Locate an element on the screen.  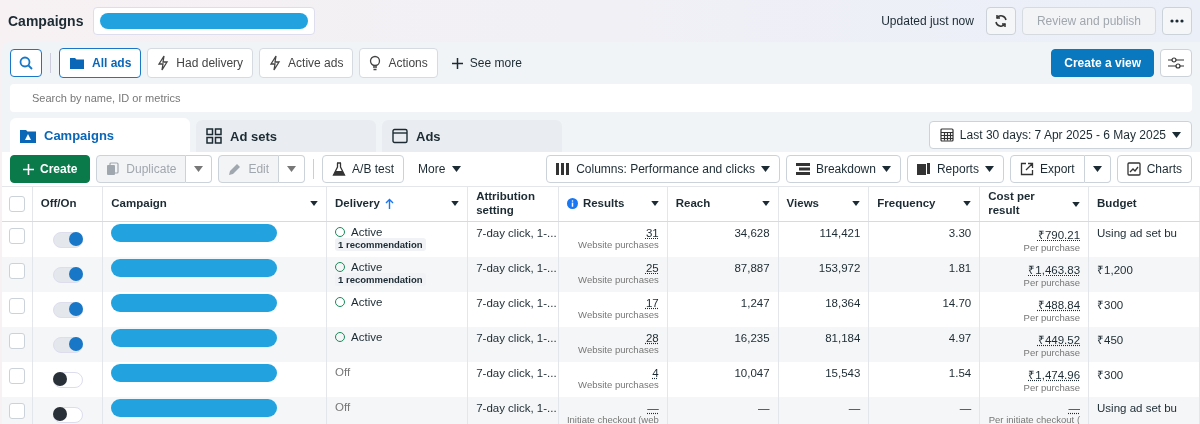
refresh-button is located at coordinates (1000, 21).